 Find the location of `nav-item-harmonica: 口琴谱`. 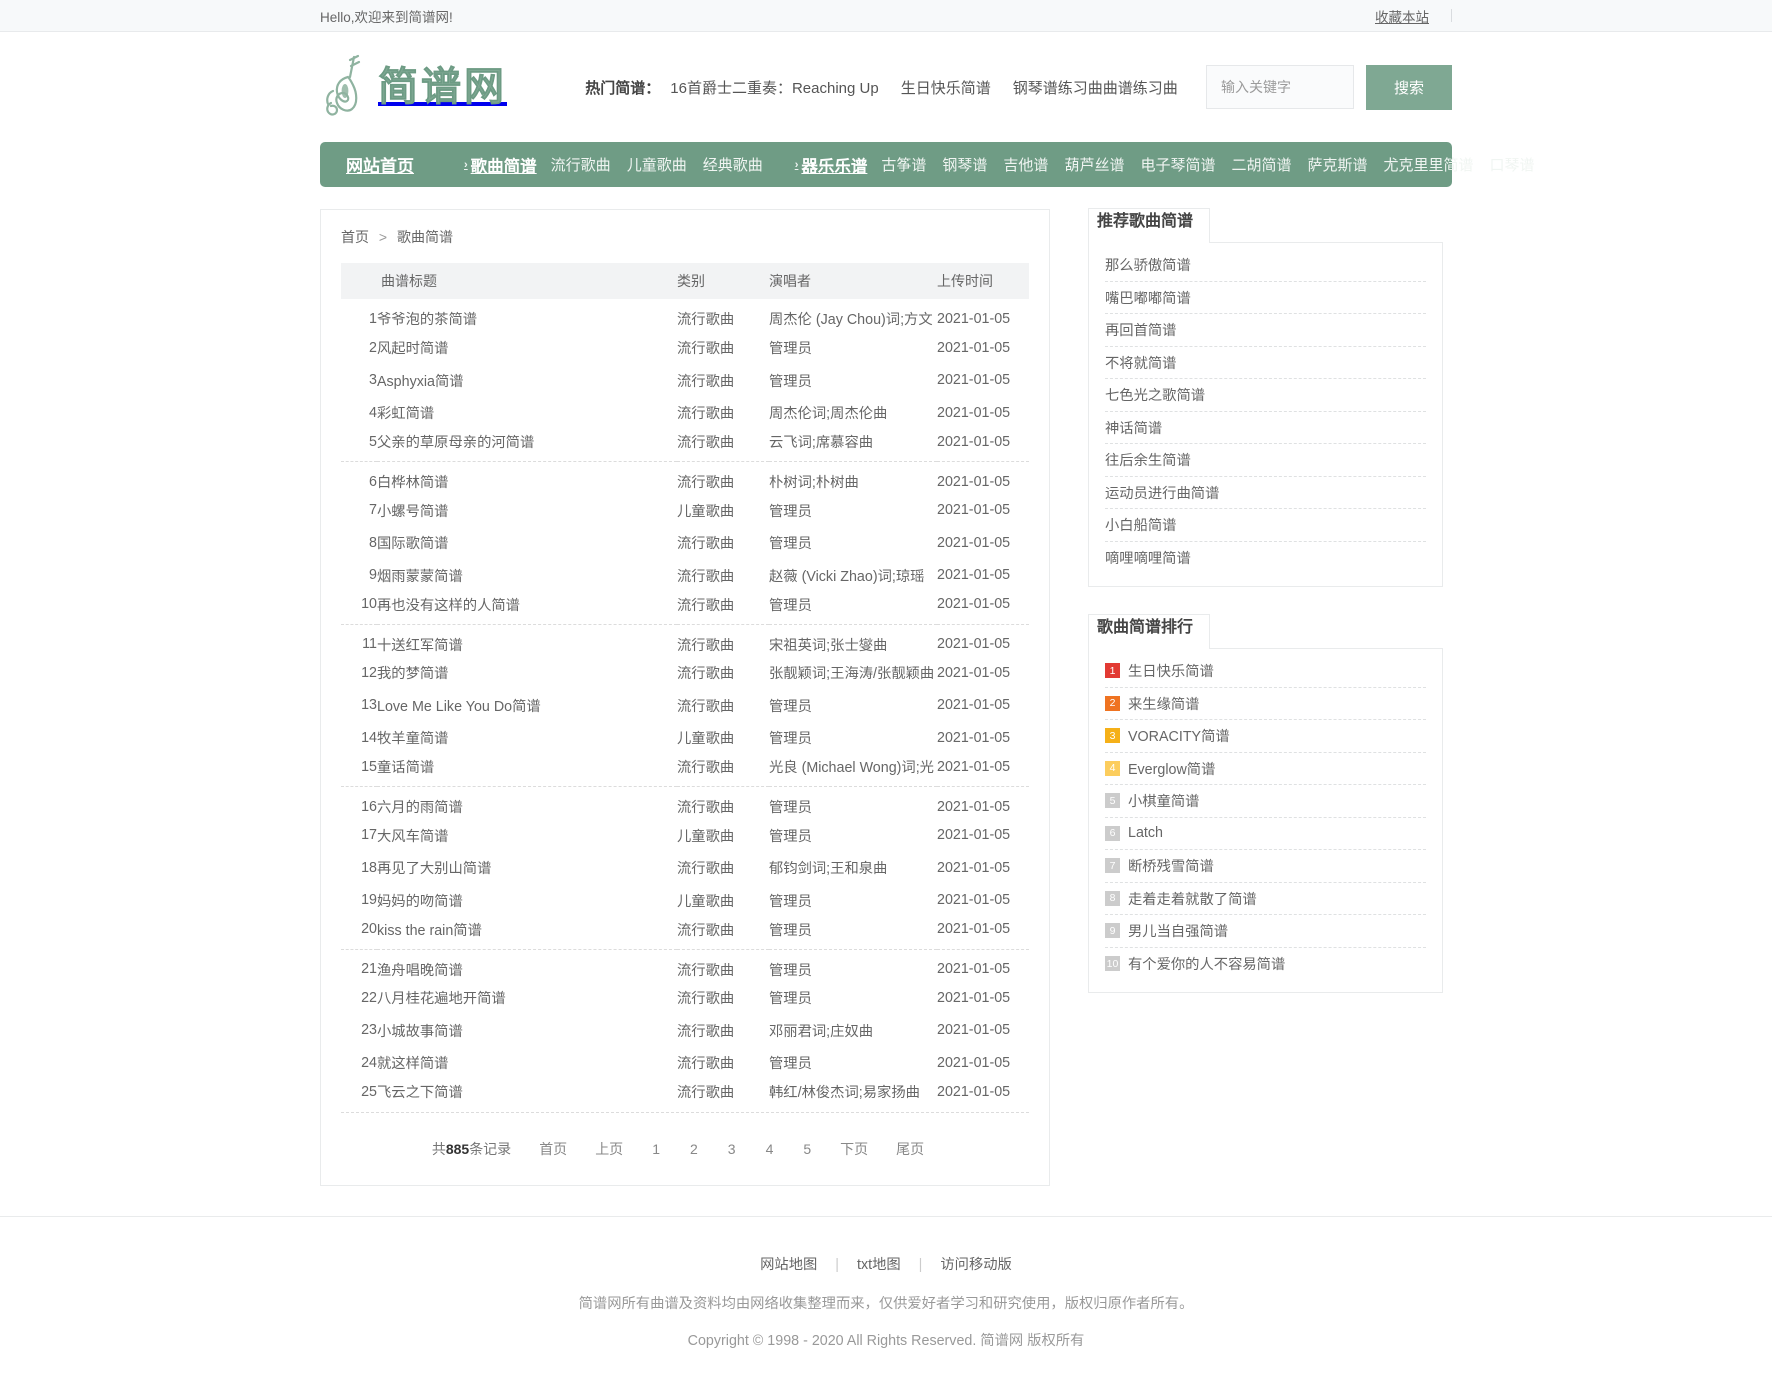

nav-item-harmonica: 口琴谱 is located at coordinates (1512, 164).